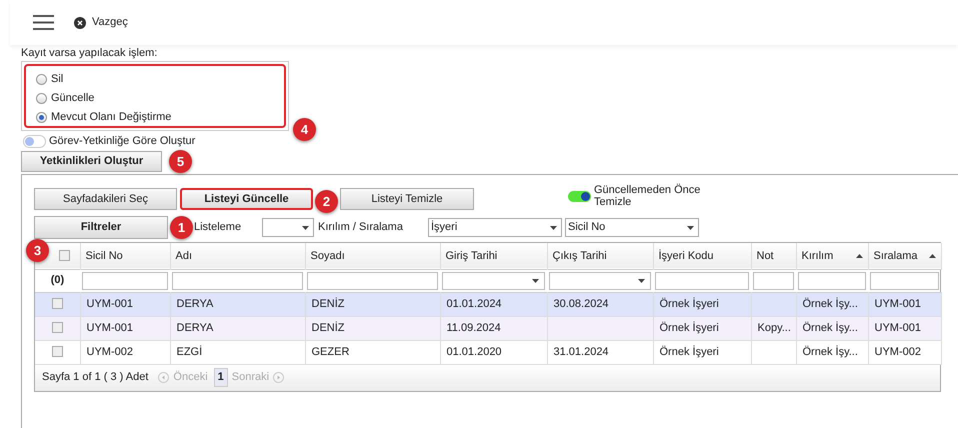  I want to click on table-row: UYM-001 DERYA DENİZ 01.01.2024 30.08.2024 Örnek İşyeri Örnek İşy... UYM-001, so click(488, 304).